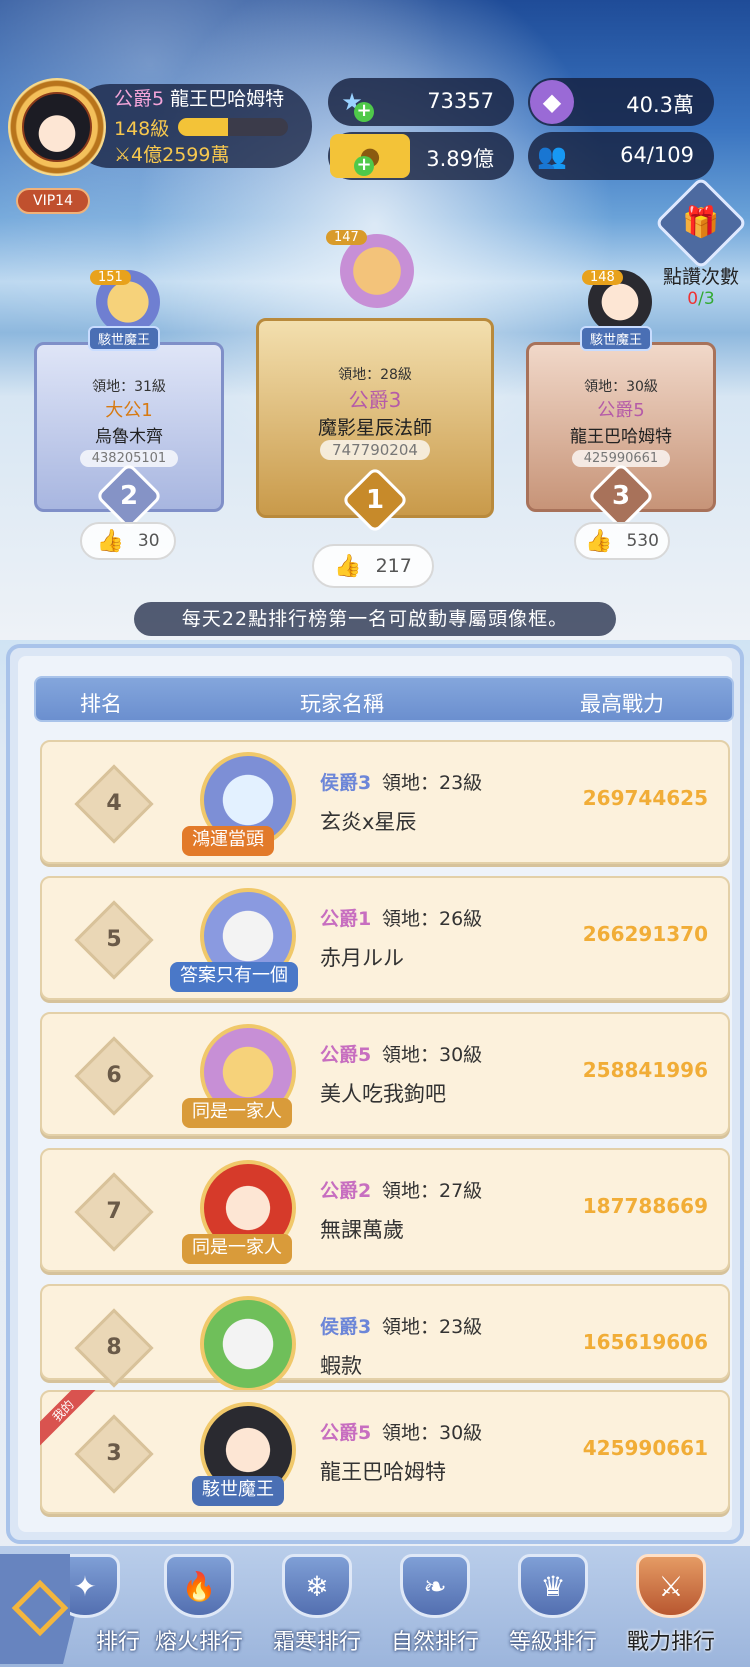  What do you see at coordinates (346, 919) in the screenshot?
I see `rank-title: 公爵1` at bounding box center [346, 919].